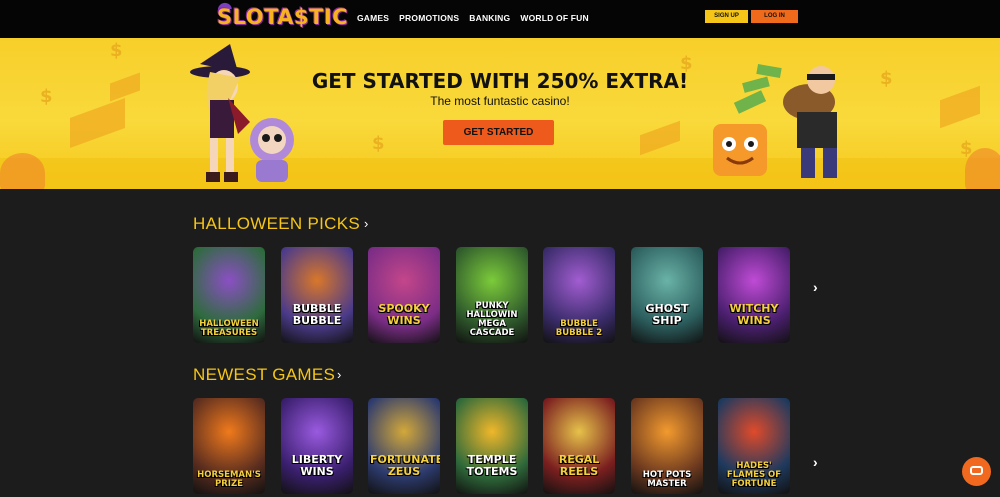 Image resolution: width=1000 pixels, height=497 pixels. I want to click on game-tile: HOT POTS MASTER, so click(667, 446).